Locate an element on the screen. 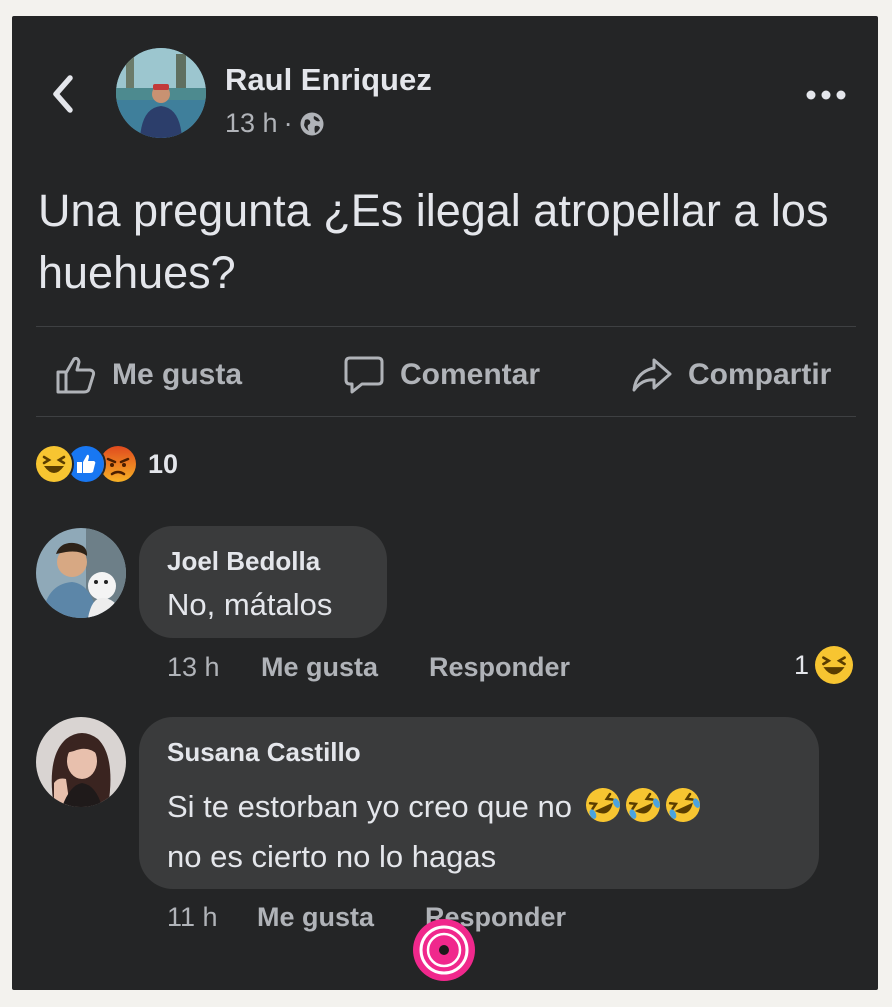 Image resolution: width=892 pixels, height=1007 pixels. globe-icon is located at coordinates (312, 124).